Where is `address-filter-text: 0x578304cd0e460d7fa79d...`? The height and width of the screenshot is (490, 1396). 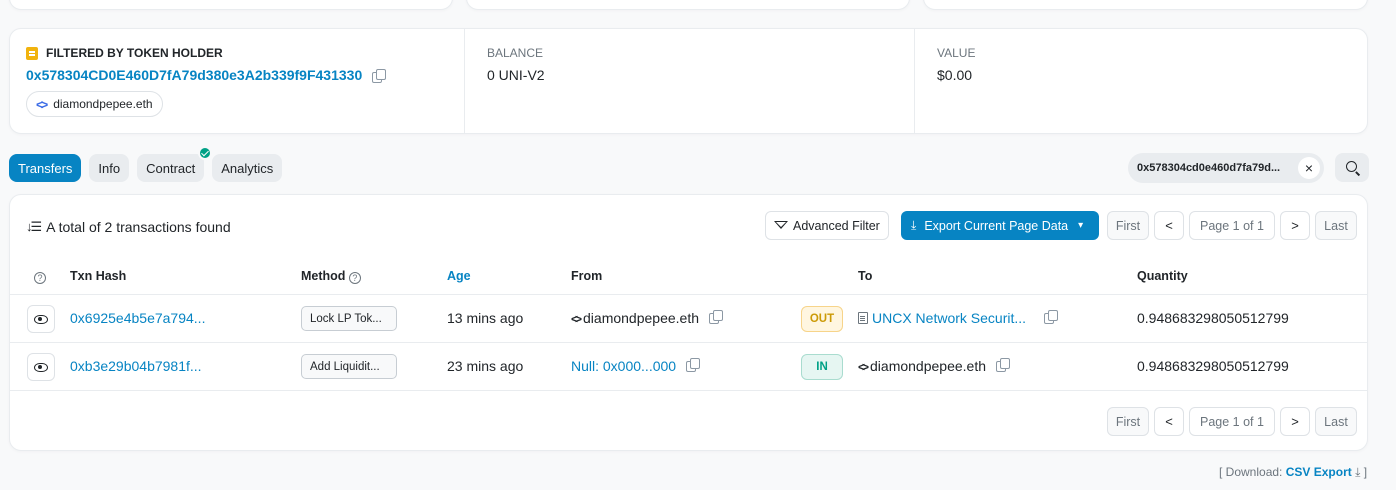 address-filter-text: 0x578304cd0e460d7fa79d... is located at coordinates (1209, 168).